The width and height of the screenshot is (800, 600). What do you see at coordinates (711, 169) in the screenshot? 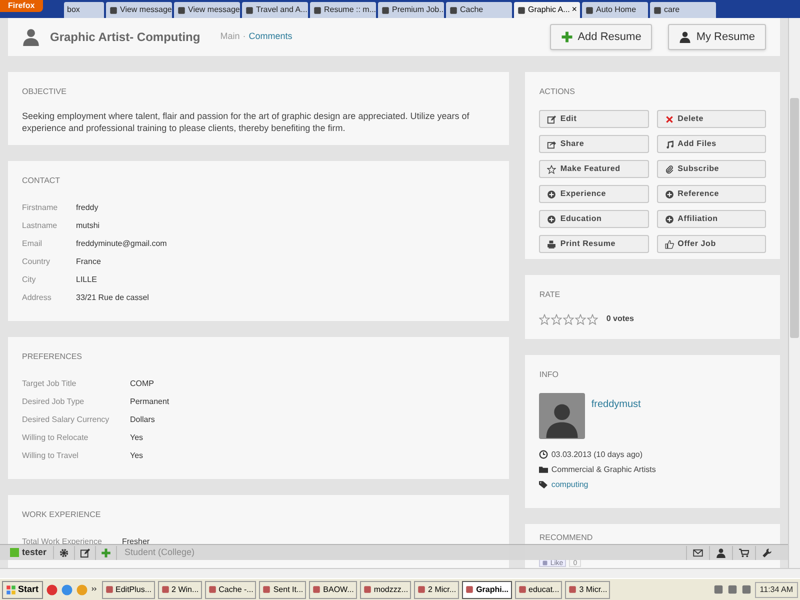
I see `action-button: Subscribe` at bounding box center [711, 169].